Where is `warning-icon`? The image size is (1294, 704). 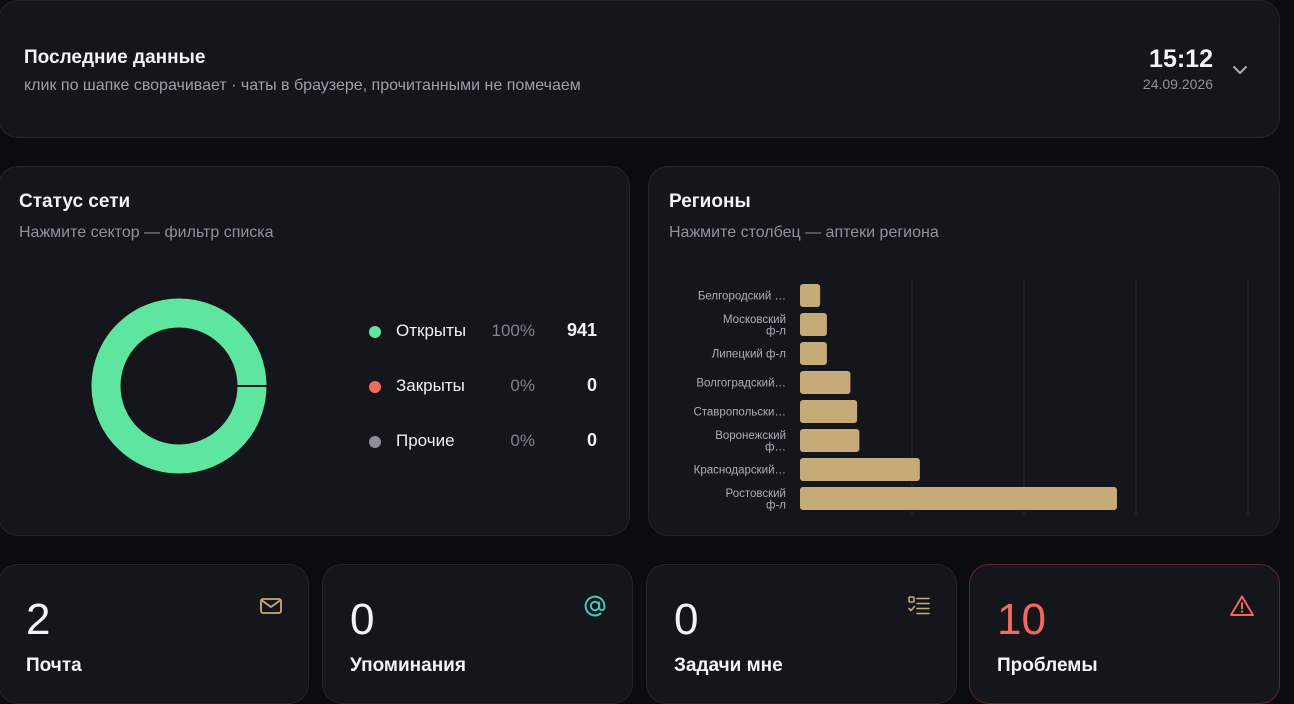
warning-icon is located at coordinates (1242, 606).